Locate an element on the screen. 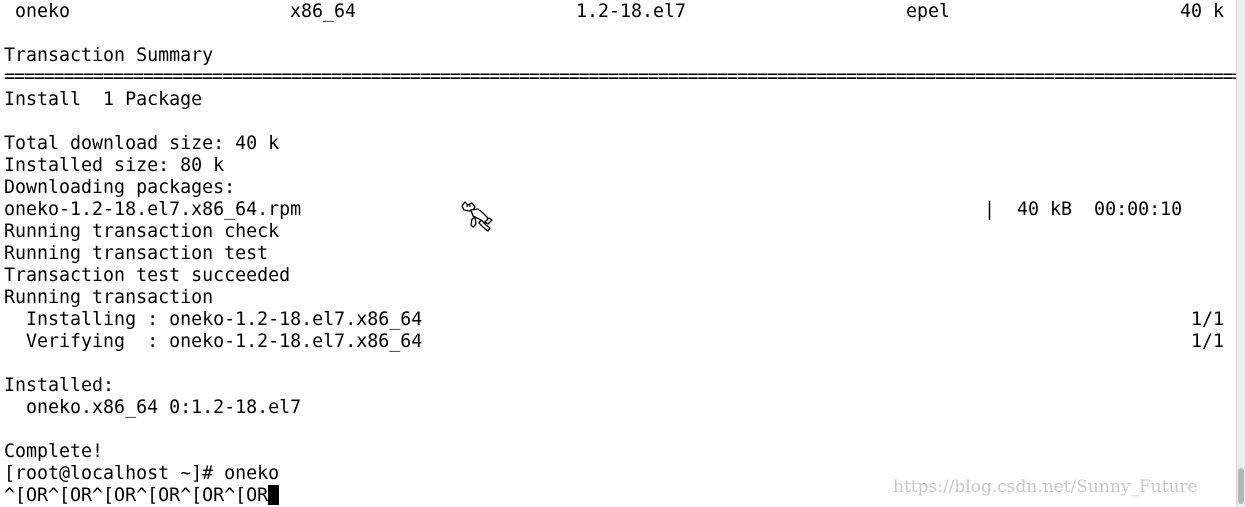 The width and height of the screenshot is (1245, 507). rpm-file-line: oneko-1.2-18.el7.x86_64.rpm is located at coordinates (153, 209).